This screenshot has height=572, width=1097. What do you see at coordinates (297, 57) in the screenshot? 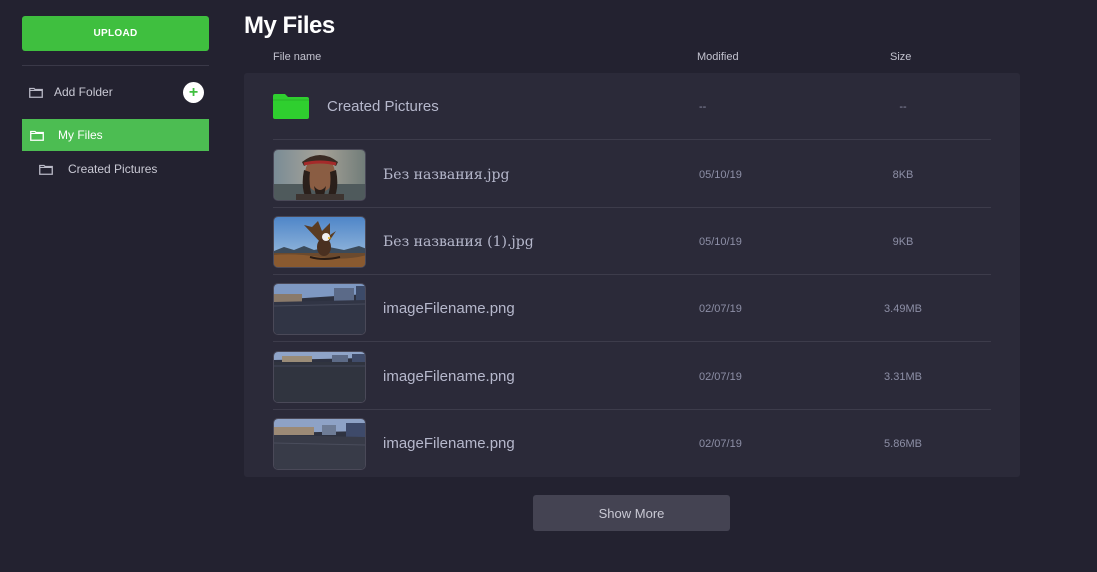
I see `column-header-file-name: File name` at bounding box center [297, 57].